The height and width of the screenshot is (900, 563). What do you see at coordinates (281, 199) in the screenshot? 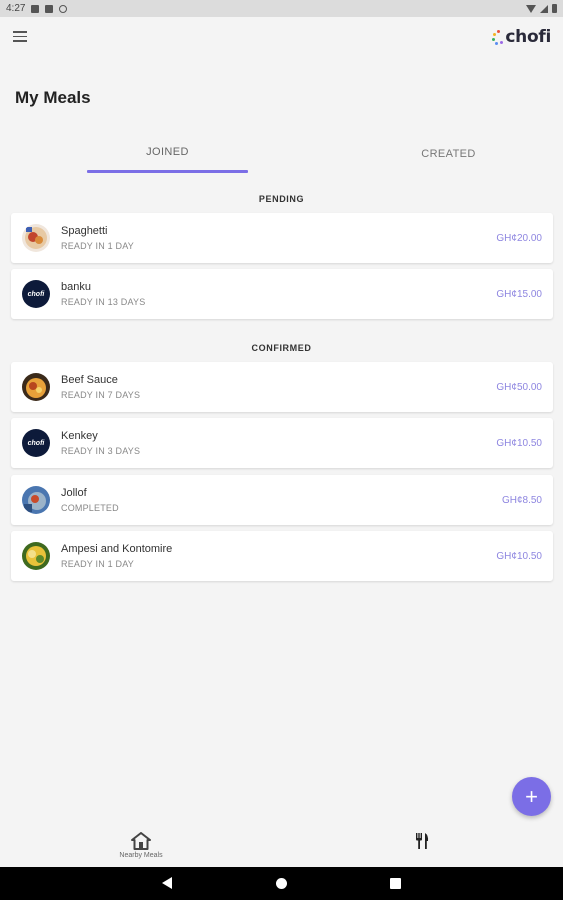
I see `section-pending: PENDING` at bounding box center [281, 199].